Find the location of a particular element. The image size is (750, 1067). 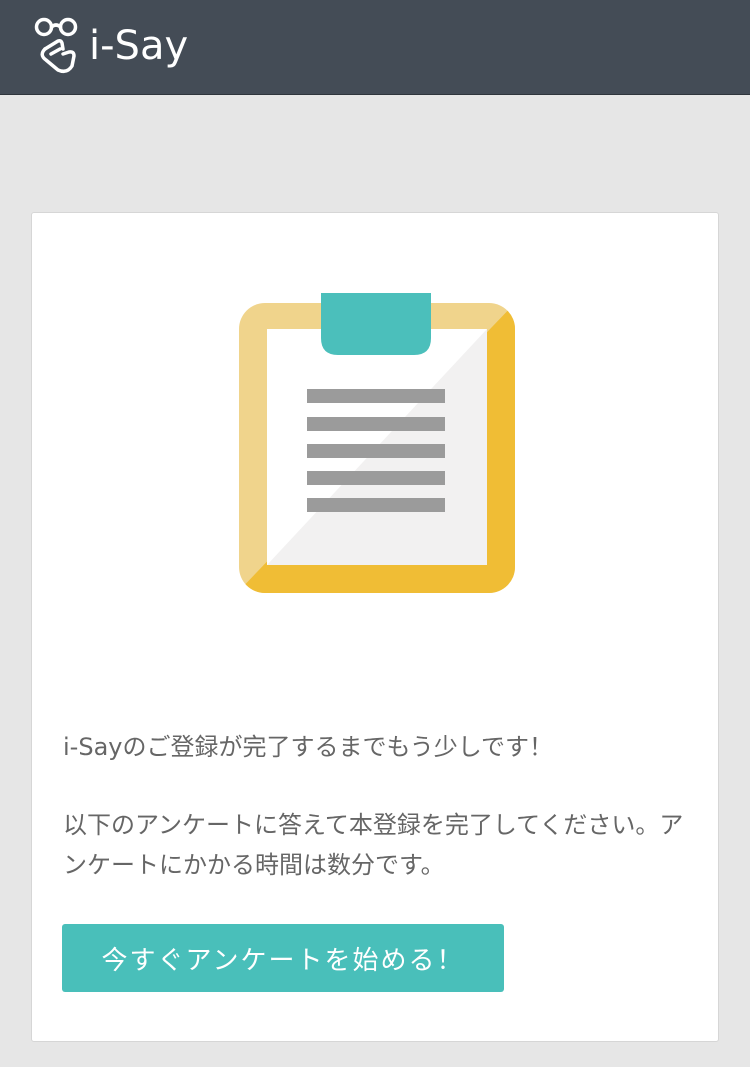

app-header: i-Say is located at coordinates (375, 47).